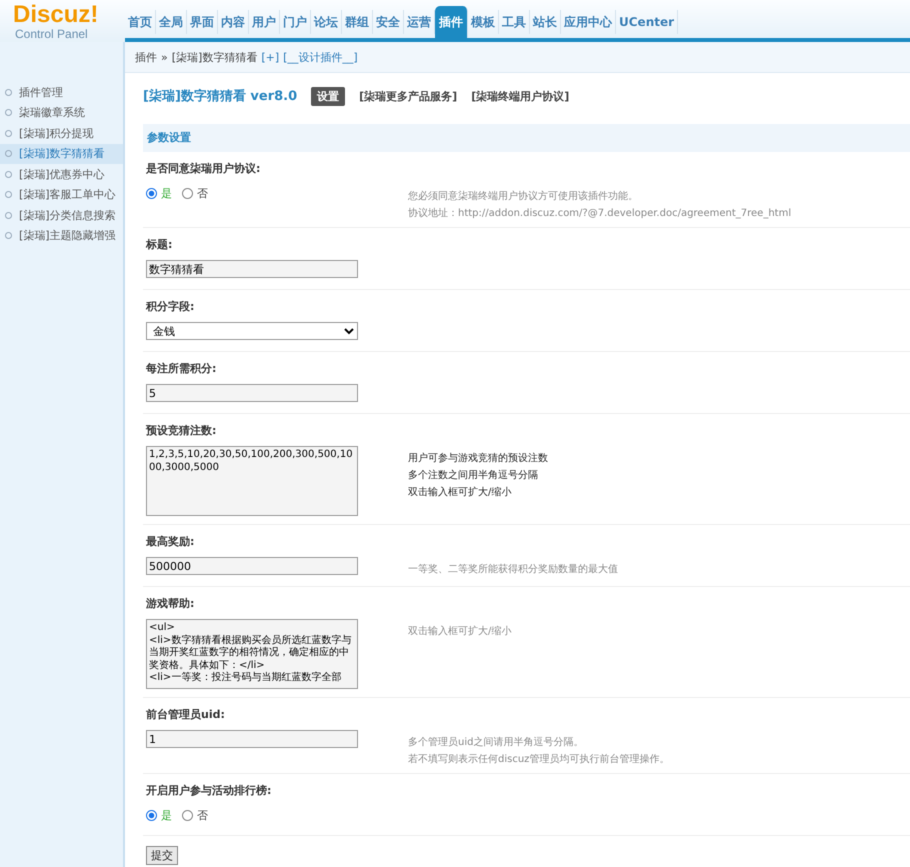 The image size is (910, 867). What do you see at coordinates (514, 22) in the screenshot?
I see `nav-tab: 工具` at bounding box center [514, 22].